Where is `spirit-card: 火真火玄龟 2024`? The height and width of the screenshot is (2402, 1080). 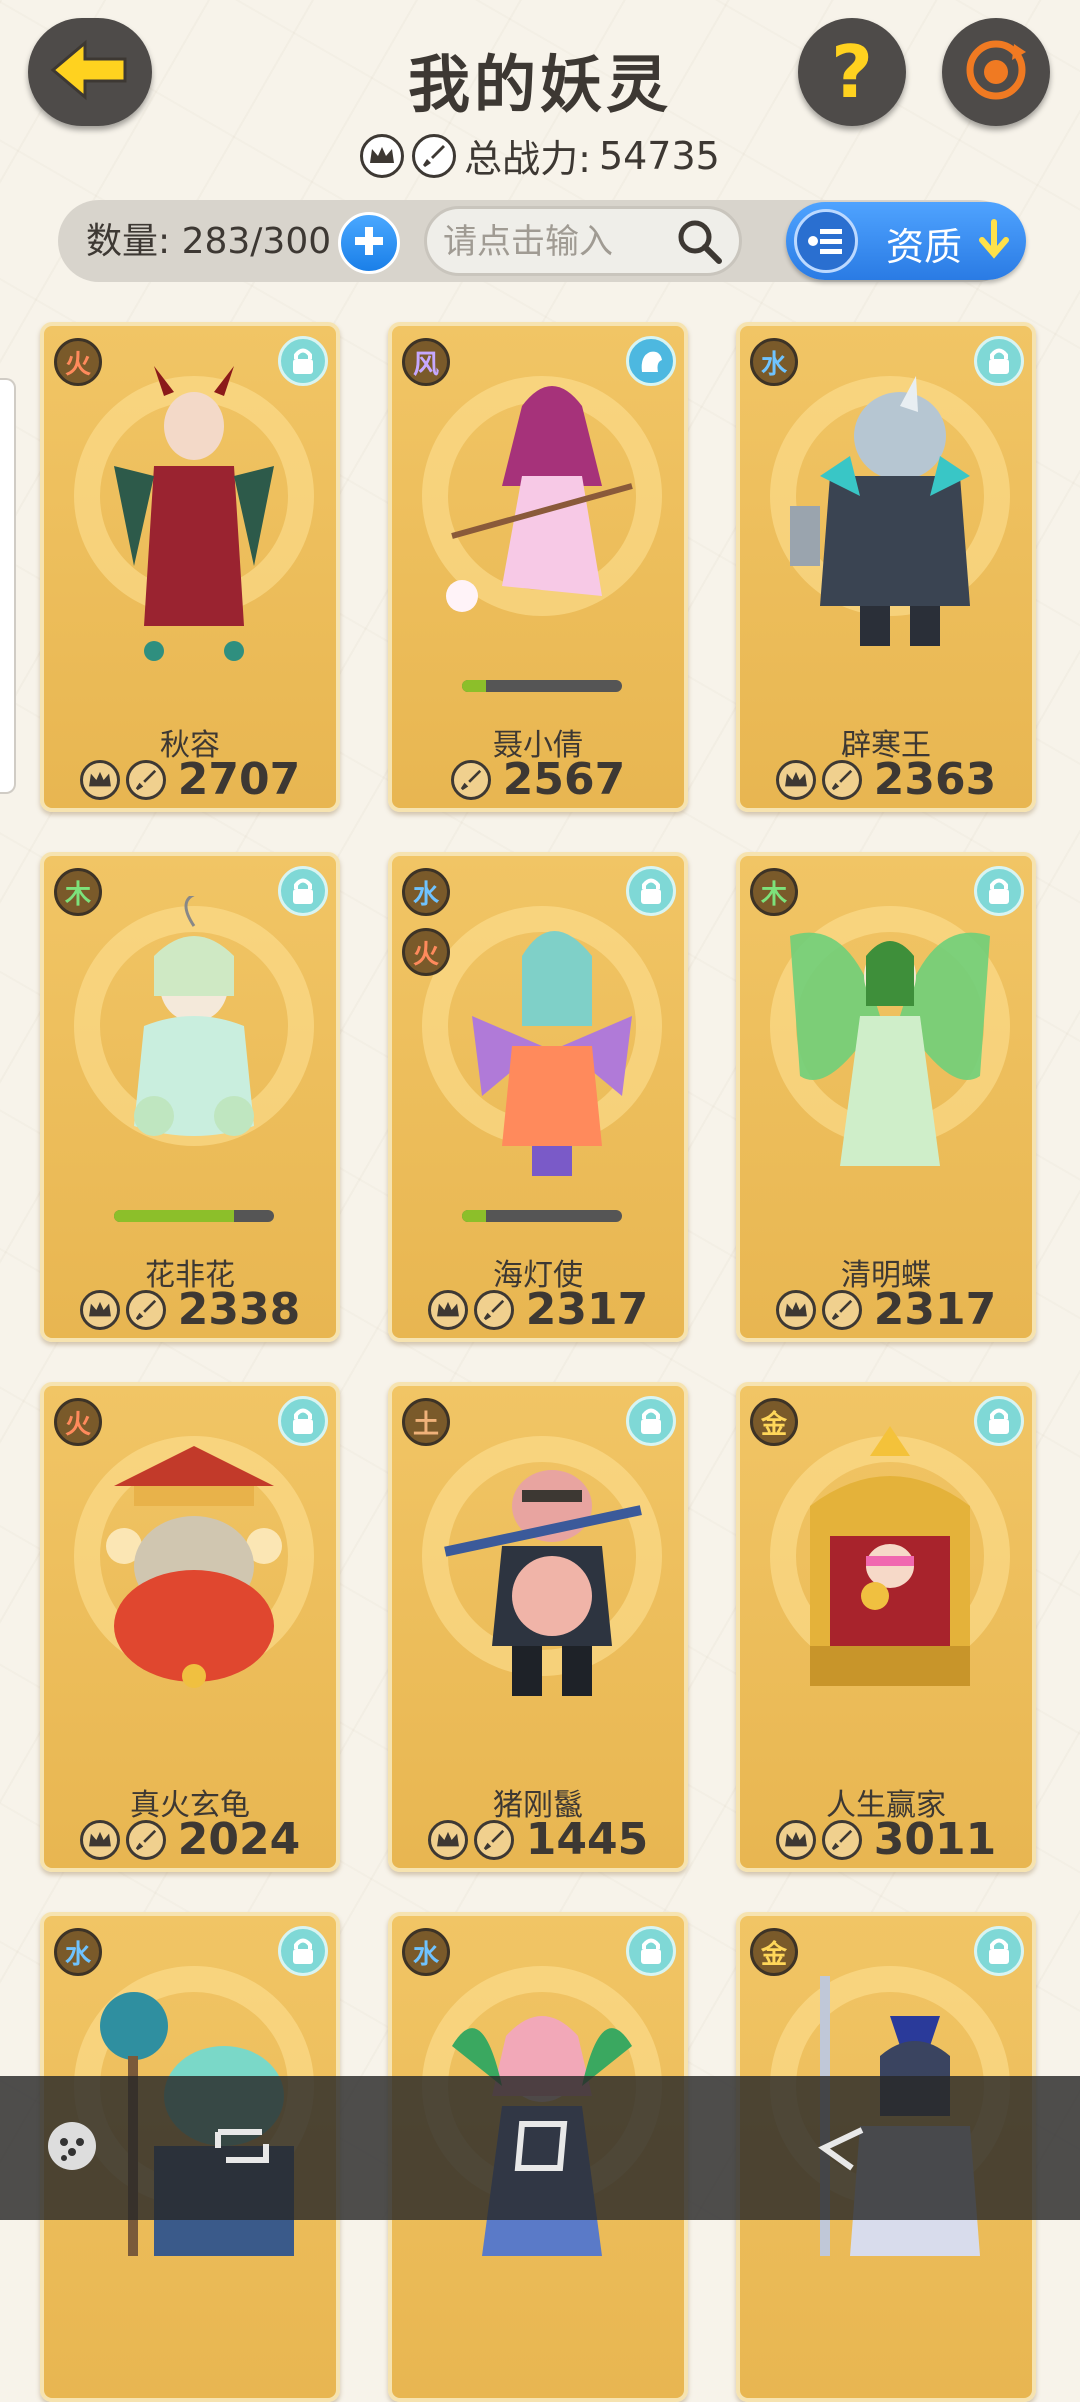
spirit-card: 火真火玄龟 2024 is located at coordinates (190, 1627).